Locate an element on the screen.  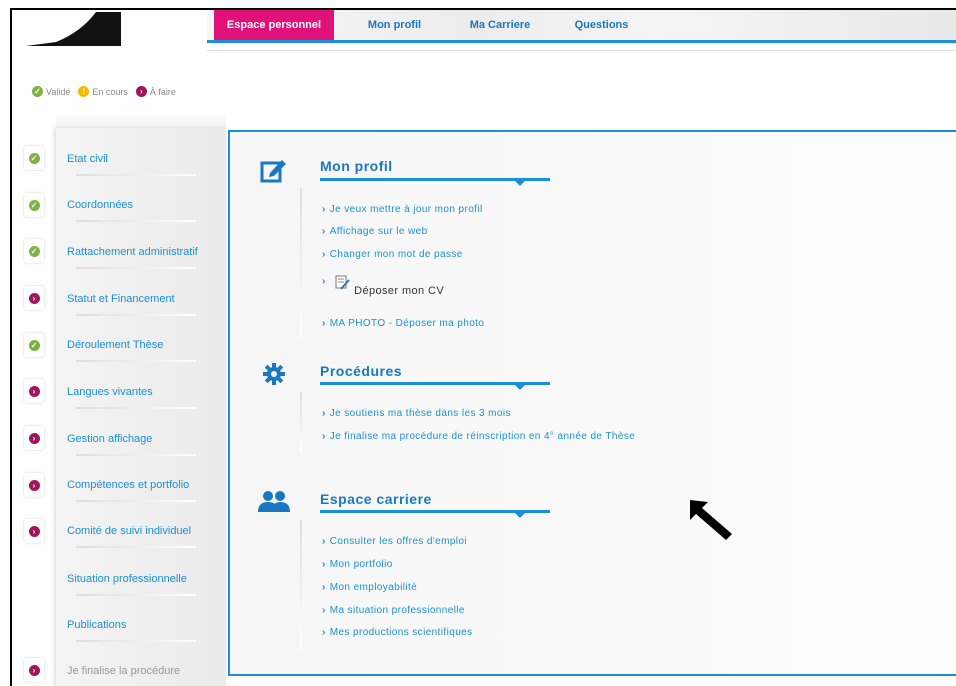
link-offres-emploi: › Consulter les offres d'emploi is located at coordinates (394, 541).